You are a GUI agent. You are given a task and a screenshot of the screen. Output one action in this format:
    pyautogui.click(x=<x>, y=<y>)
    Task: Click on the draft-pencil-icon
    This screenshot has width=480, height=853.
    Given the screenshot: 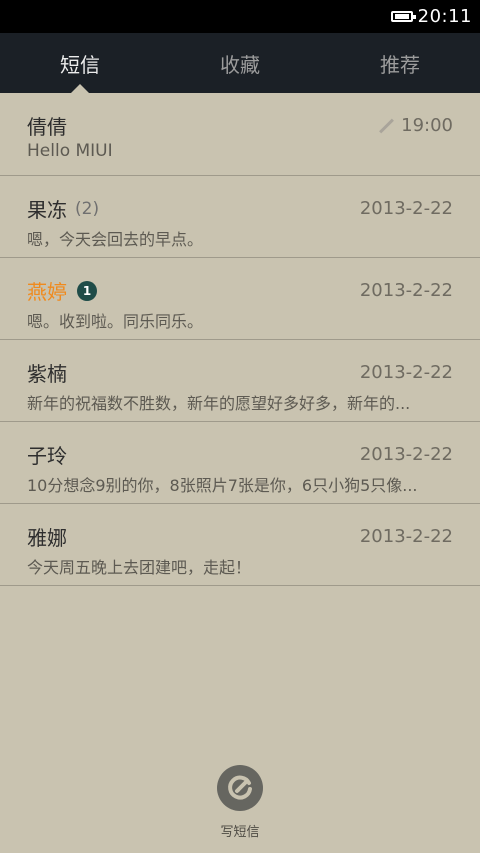 What is the action you would take?
    pyautogui.click(x=386, y=126)
    